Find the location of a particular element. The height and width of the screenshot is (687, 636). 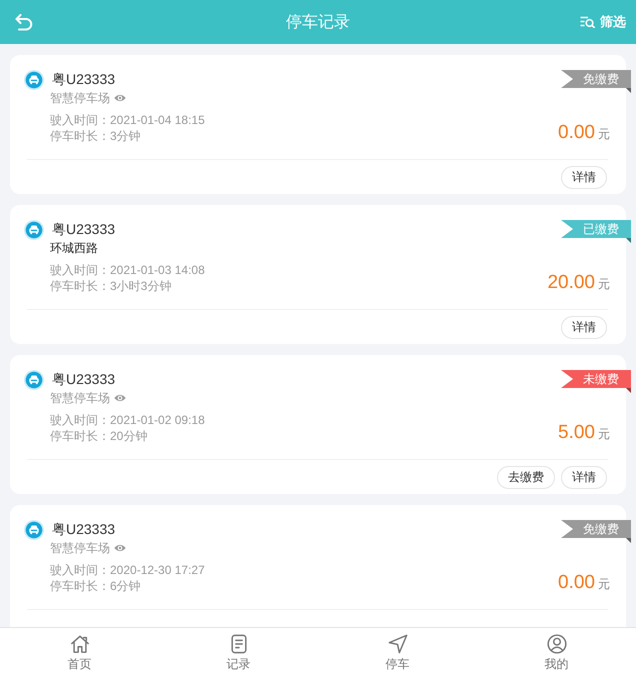

document-icon is located at coordinates (238, 644).